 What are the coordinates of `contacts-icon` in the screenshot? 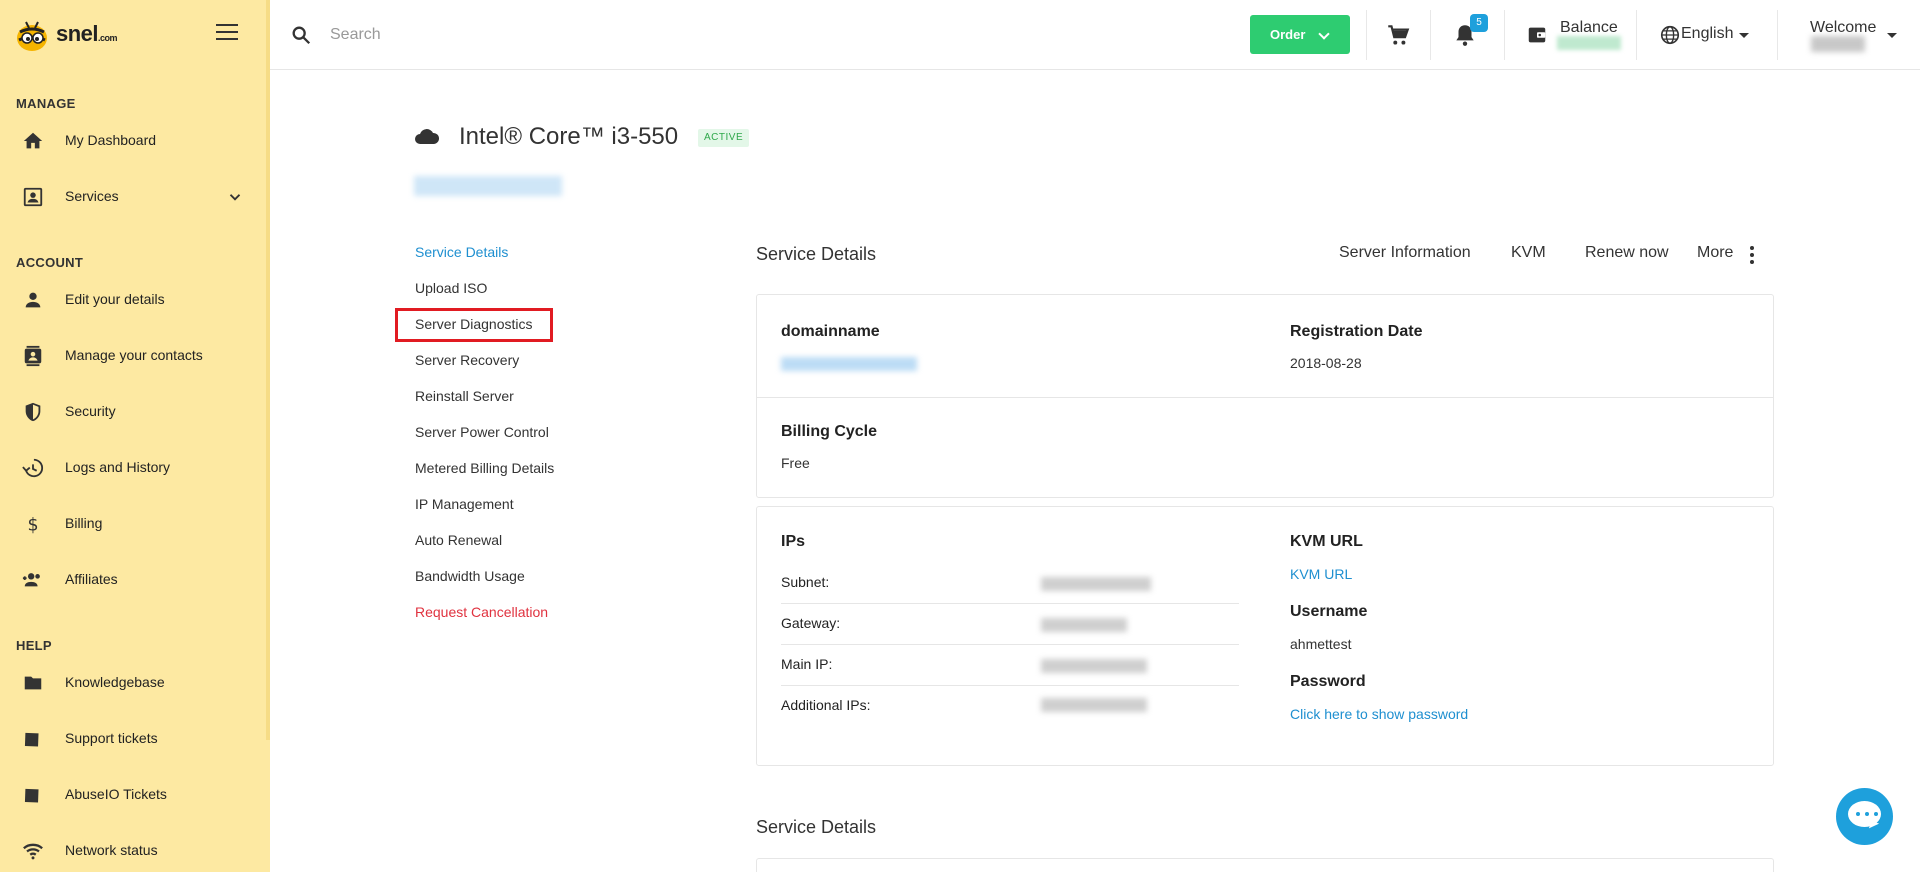 It's located at (33, 356).